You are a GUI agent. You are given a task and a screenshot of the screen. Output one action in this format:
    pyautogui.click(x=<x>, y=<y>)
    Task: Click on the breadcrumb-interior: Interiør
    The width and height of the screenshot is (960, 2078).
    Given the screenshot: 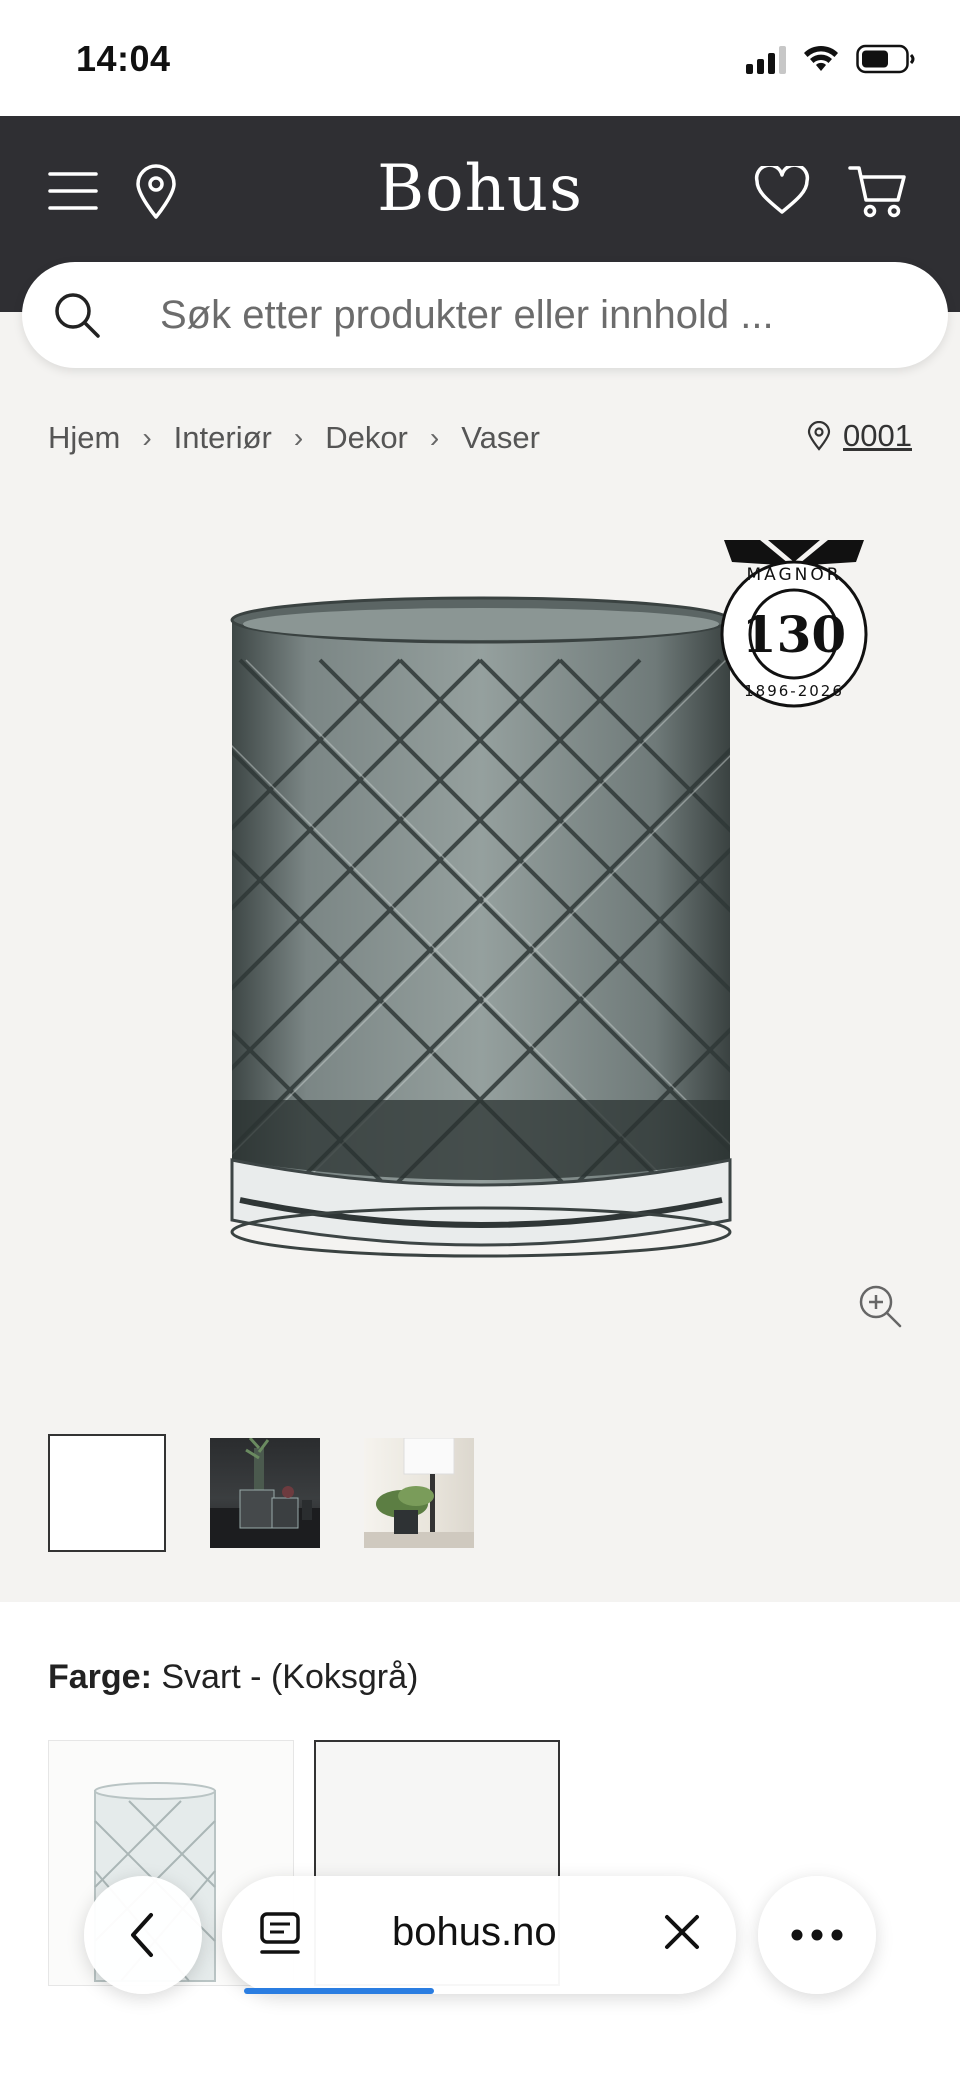 What is the action you would take?
    pyautogui.click(x=223, y=438)
    